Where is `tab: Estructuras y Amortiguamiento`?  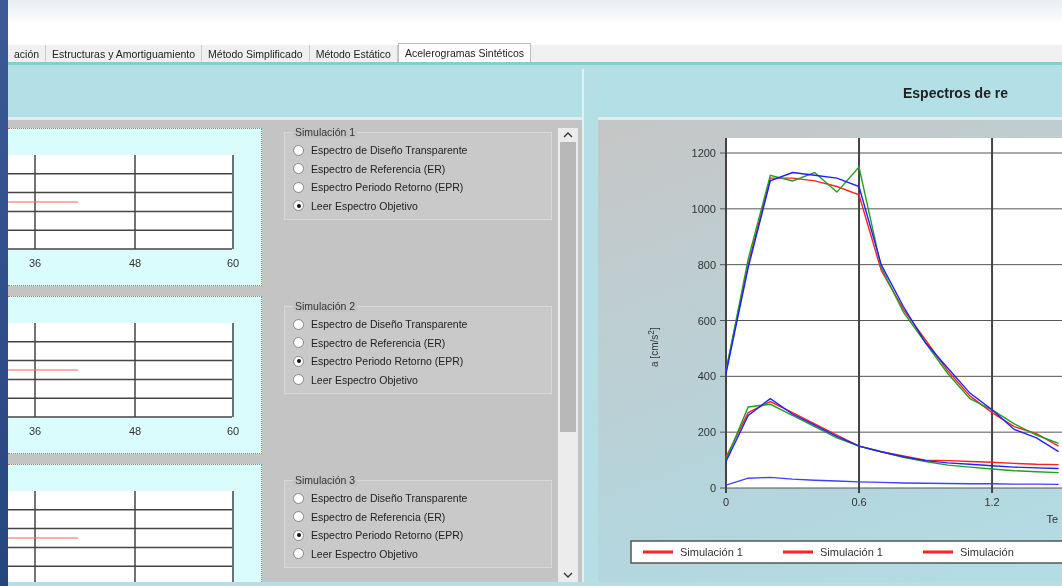 tab: Estructuras y Amortiguamiento is located at coordinates (124, 53).